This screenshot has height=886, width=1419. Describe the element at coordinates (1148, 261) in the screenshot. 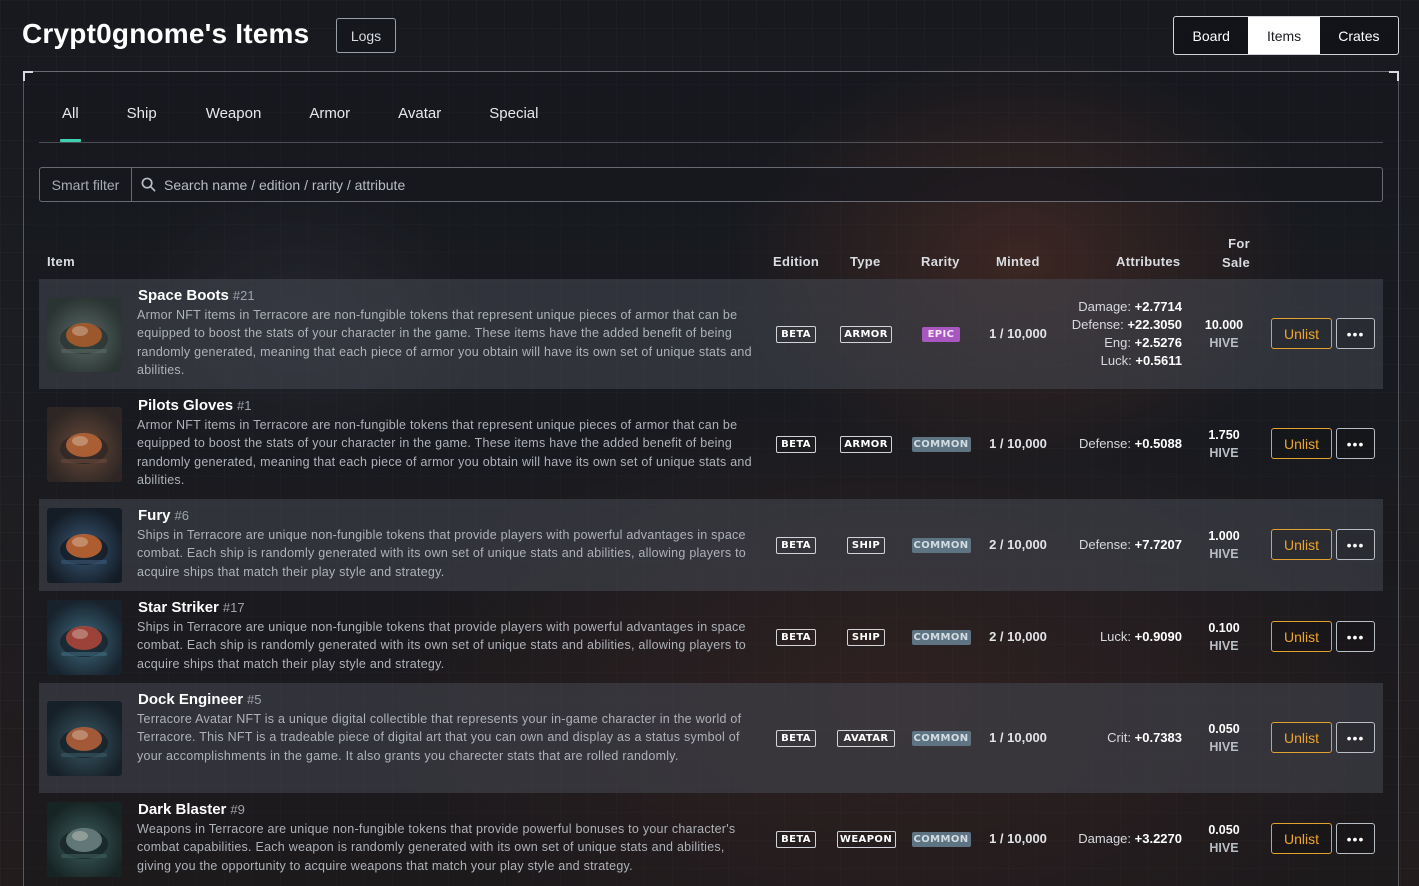

I see `column-header-attributes: Attributes` at that location.